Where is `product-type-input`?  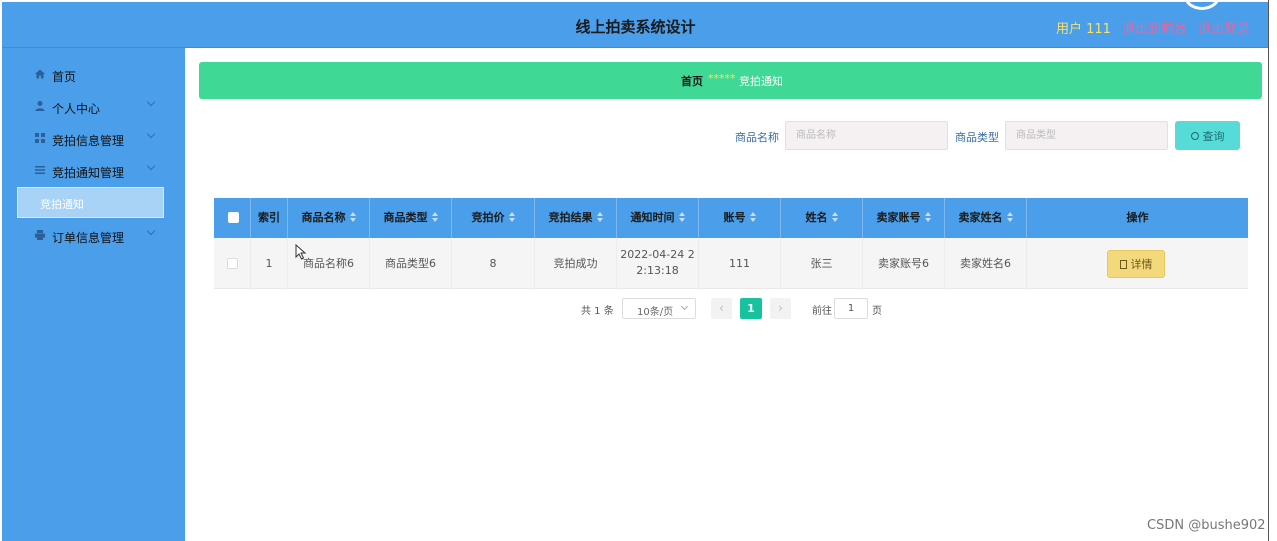
product-type-input is located at coordinates (1086, 135).